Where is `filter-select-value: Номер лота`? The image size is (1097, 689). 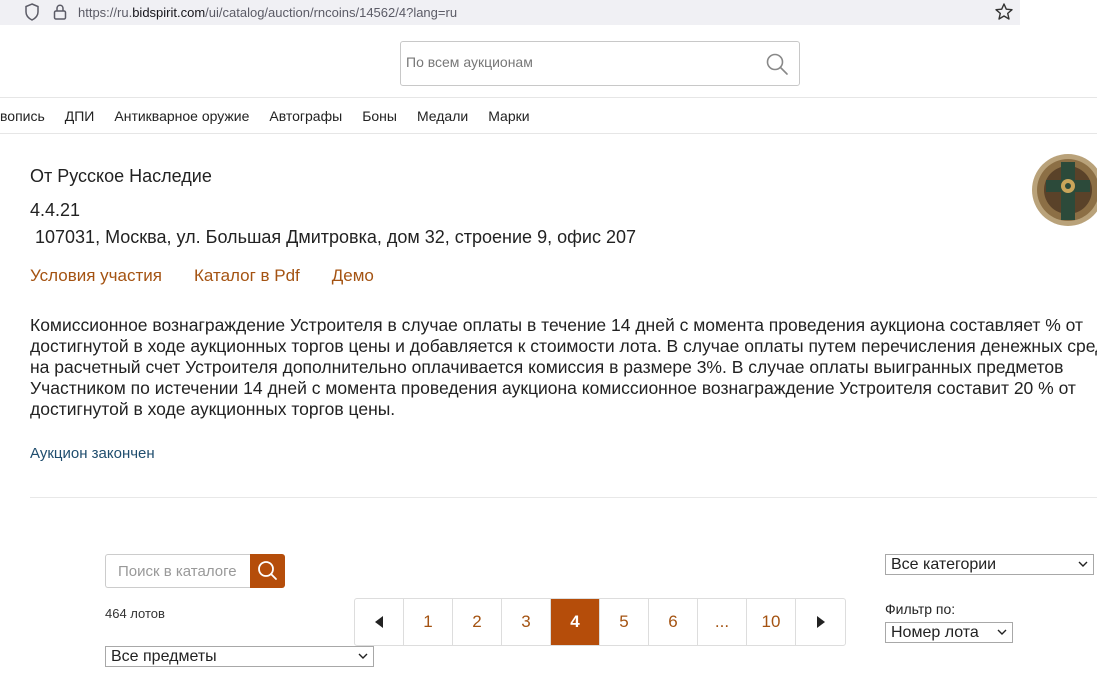
filter-select-value: Номер лота is located at coordinates (935, 632).